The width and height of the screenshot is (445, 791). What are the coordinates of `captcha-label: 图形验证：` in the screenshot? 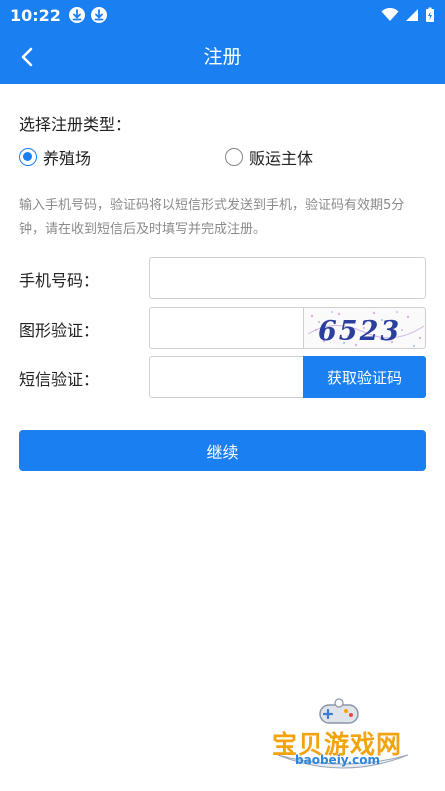 It's located at (59, 330).